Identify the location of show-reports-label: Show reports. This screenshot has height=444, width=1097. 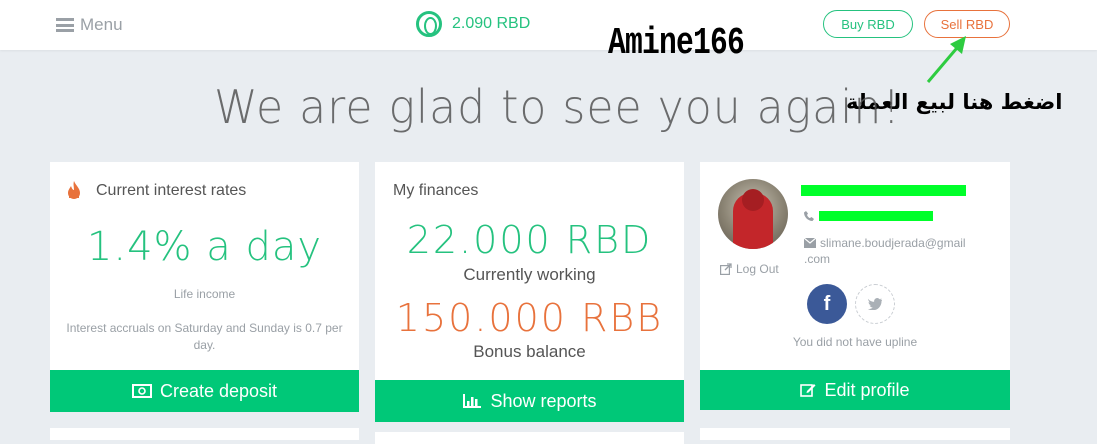
(543, 400).